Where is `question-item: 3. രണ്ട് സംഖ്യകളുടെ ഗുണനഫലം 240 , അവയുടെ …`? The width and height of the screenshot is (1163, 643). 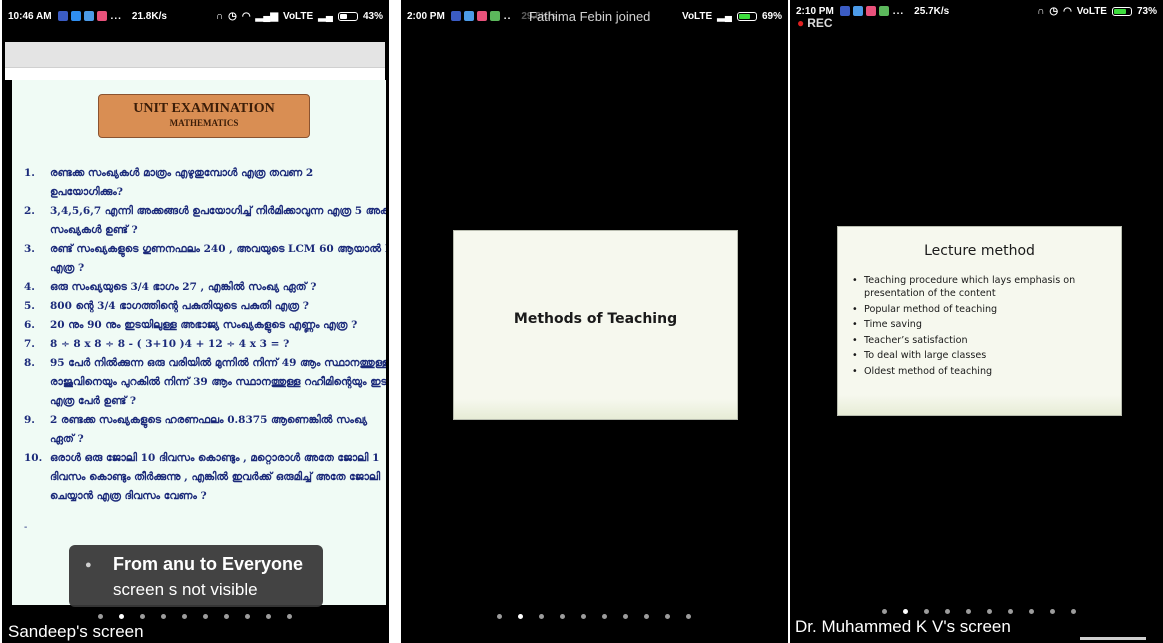
question-item: 3. രണ്ട് സംഖ്യകളുടെ ഗുണനഫലം 240 , അവയുടെ … is located at coordinates (205, 259).